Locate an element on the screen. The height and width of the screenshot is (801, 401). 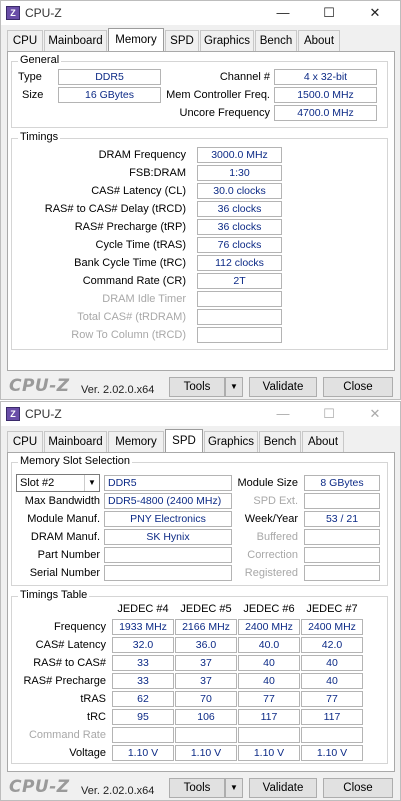
slot-select-value: Slot #2 is located at coordinates (37, 483).